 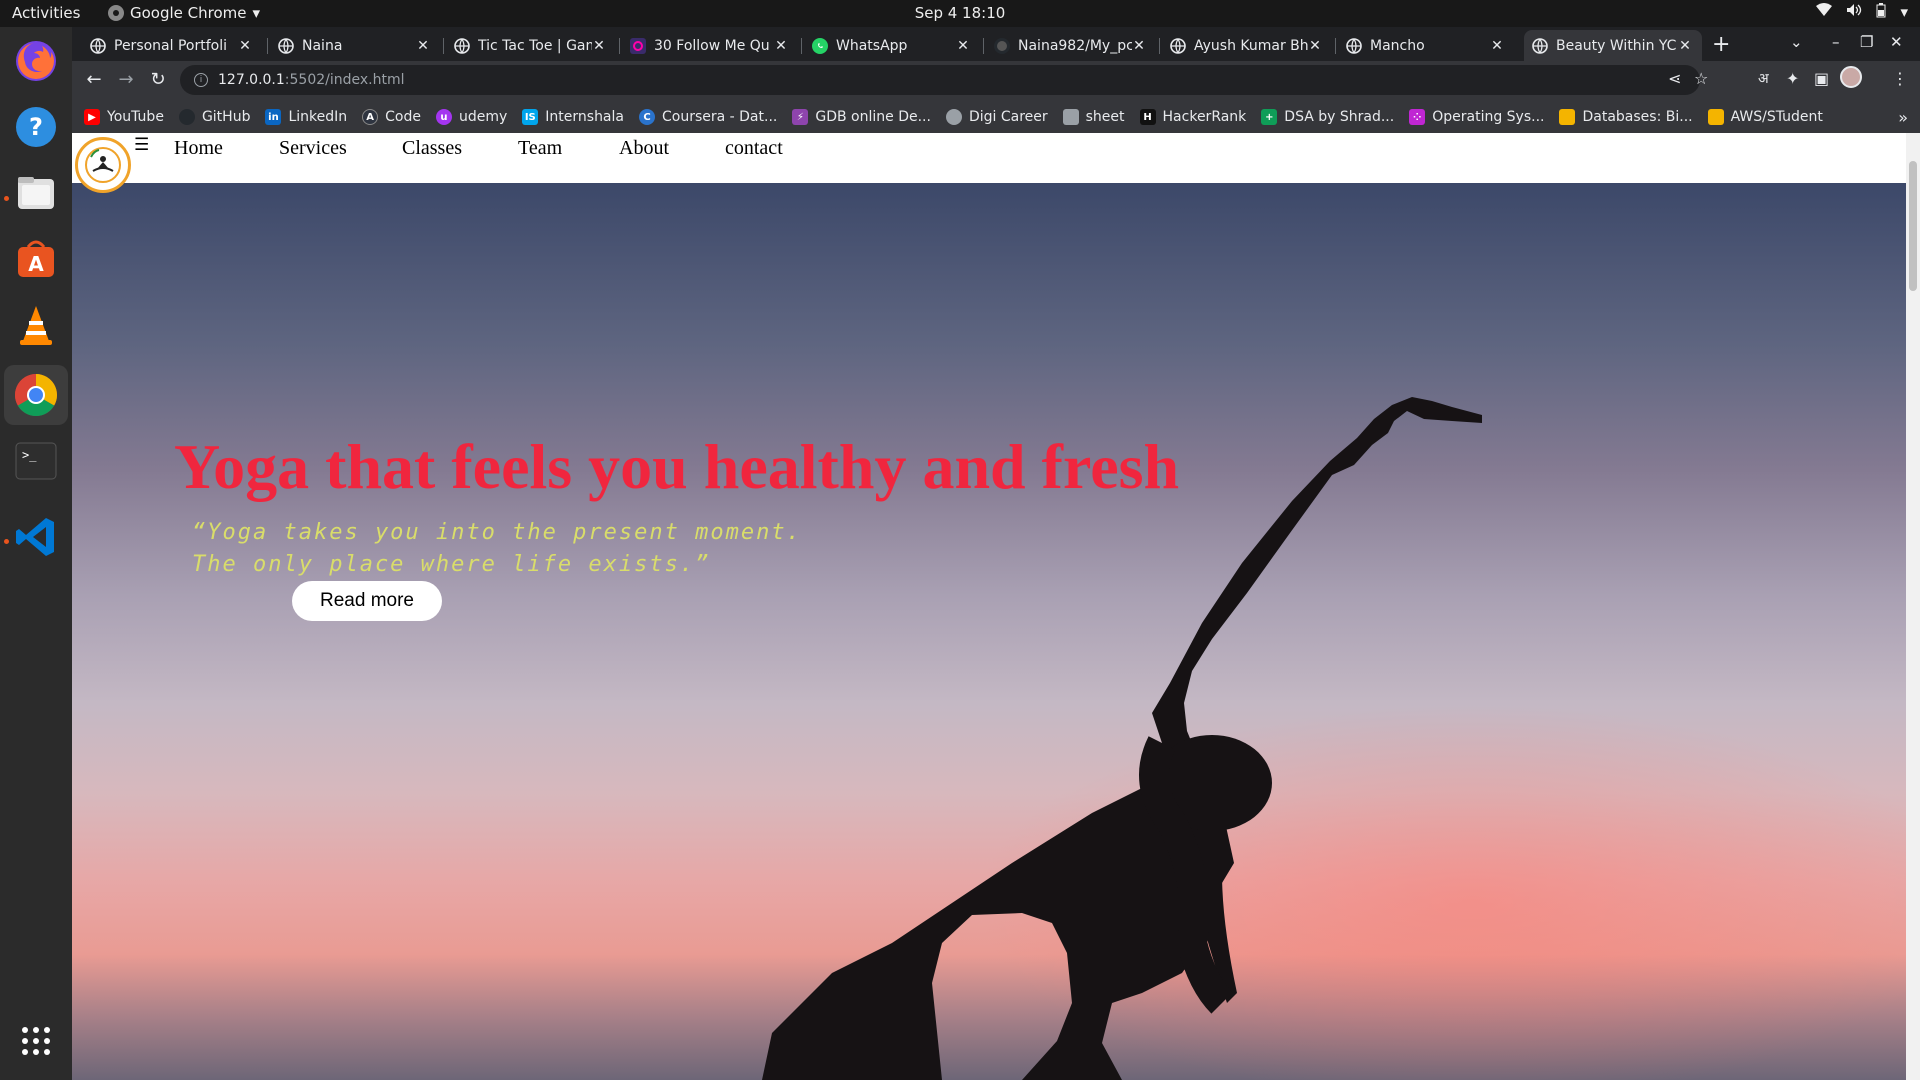 What do you see at coordinates (960, 13) in the screenshot?
I see `clock: Sep 4 18:10` at bounding box center [960, 13].